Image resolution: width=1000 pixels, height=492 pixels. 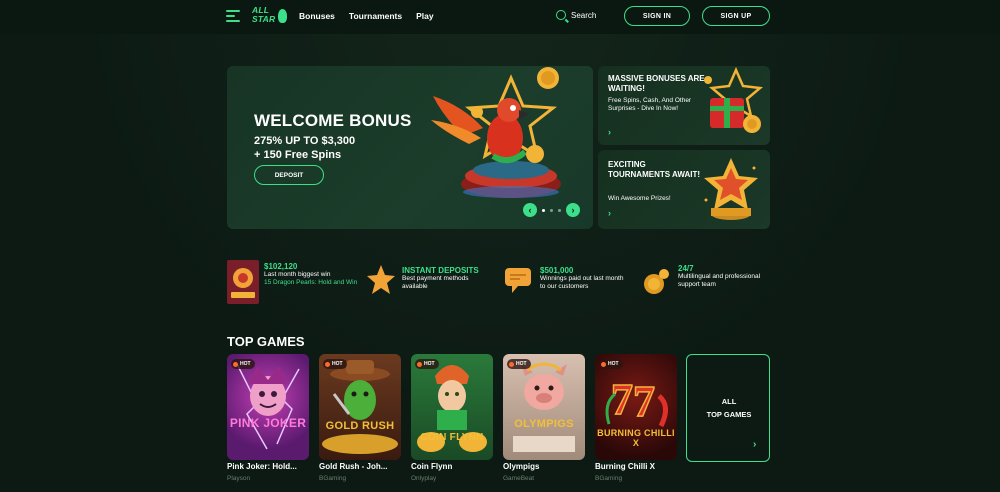 I want to click on promo-title: MASSIVE BONUSES ARE WAITING!, so click(x=656, y=83).